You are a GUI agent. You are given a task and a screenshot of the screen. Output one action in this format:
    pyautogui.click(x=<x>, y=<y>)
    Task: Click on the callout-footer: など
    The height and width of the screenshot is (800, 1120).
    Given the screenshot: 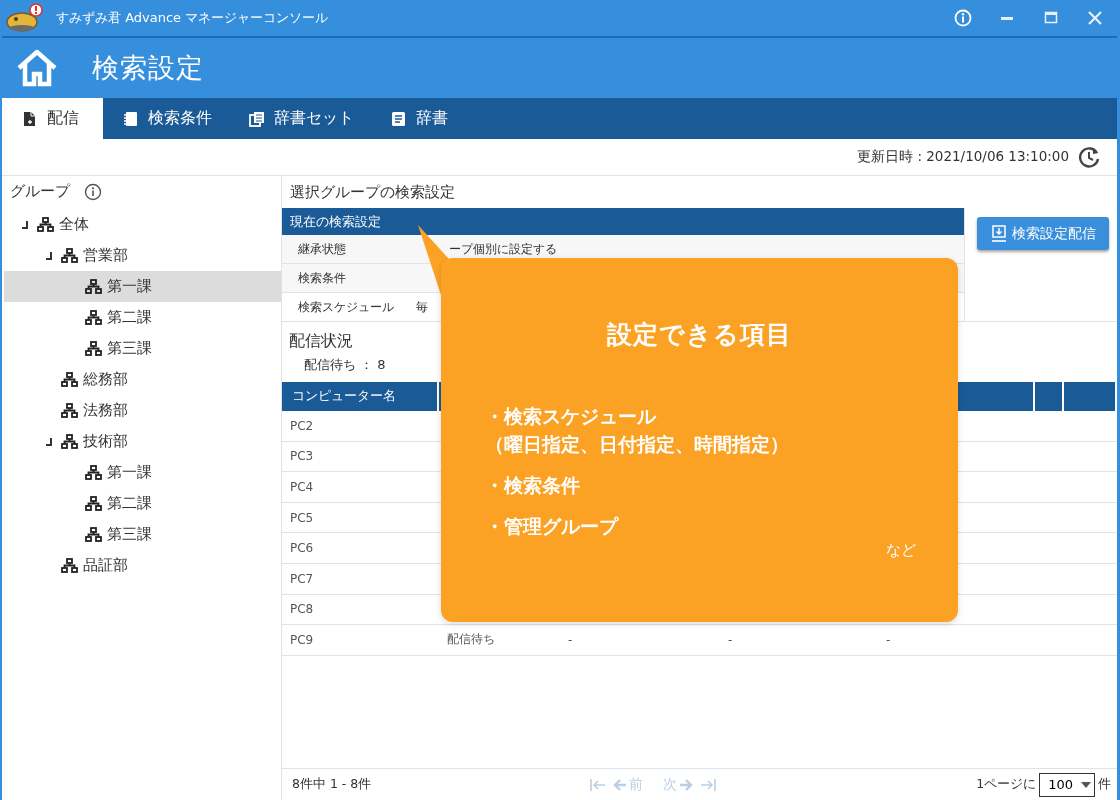 What is the action you would take?
    pyautogui.click(x=901, y=550)
    